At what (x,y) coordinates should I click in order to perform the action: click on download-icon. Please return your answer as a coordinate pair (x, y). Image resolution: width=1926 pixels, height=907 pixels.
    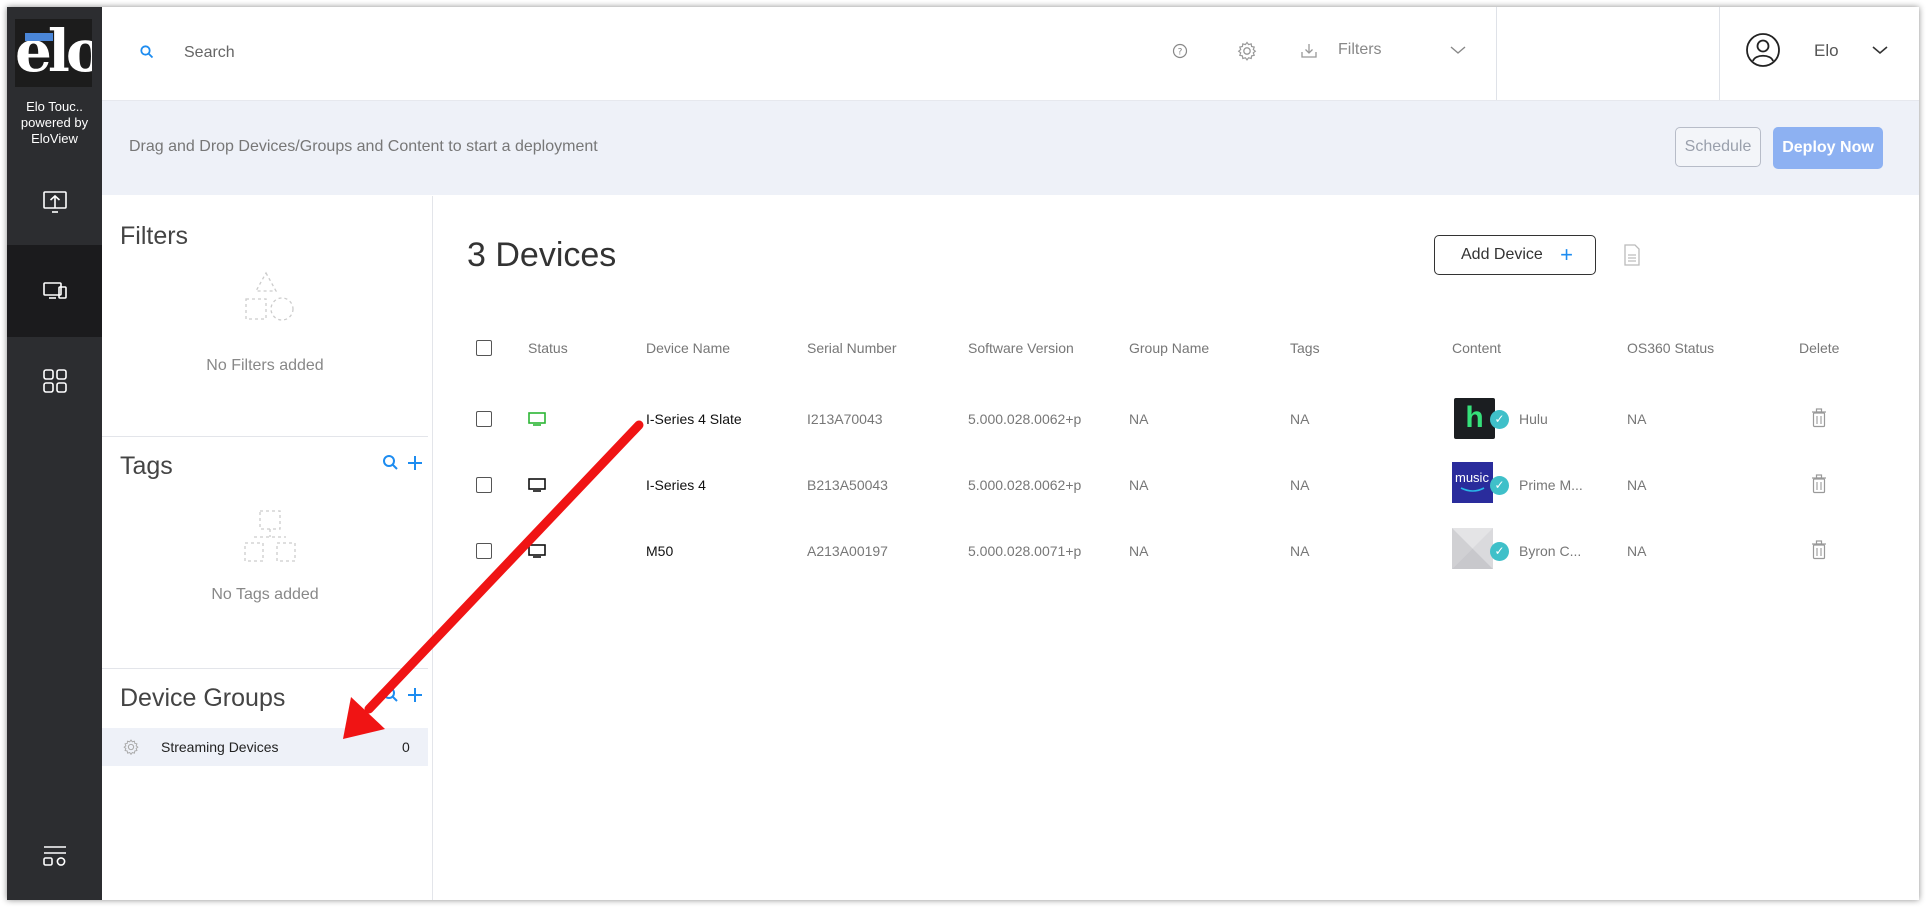
    Looking at the image, I should click on (1309, 51).